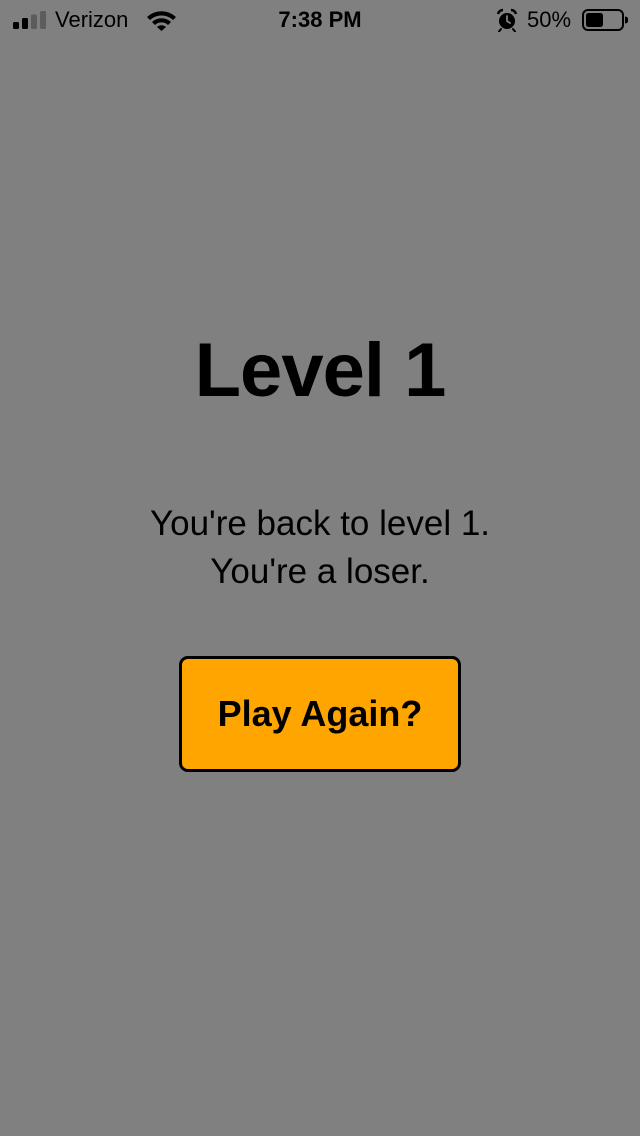 This screenshot has width=640, height=1136. What do you see at coordinates (605, 20) in the screenshot?
I see `battery-icon` at bounding box center [605, 20].